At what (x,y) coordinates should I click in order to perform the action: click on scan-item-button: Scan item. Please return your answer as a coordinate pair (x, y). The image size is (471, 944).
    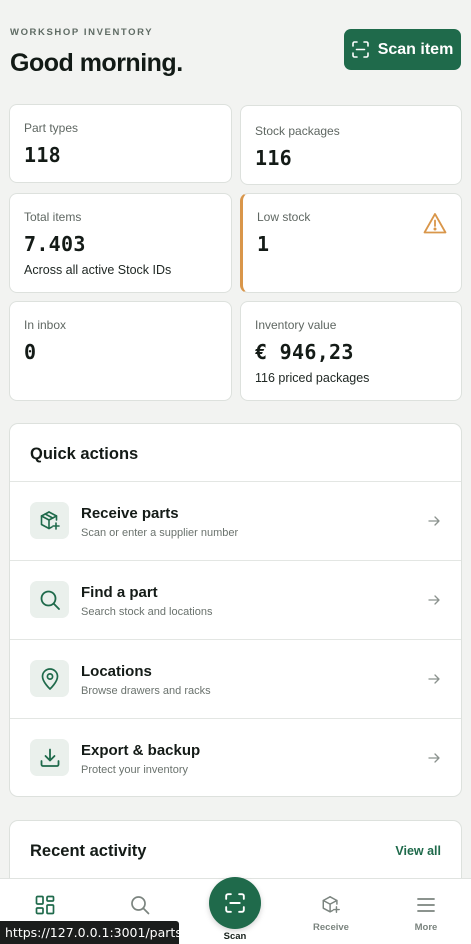
    Looking at the image, I should click on (402, 49).